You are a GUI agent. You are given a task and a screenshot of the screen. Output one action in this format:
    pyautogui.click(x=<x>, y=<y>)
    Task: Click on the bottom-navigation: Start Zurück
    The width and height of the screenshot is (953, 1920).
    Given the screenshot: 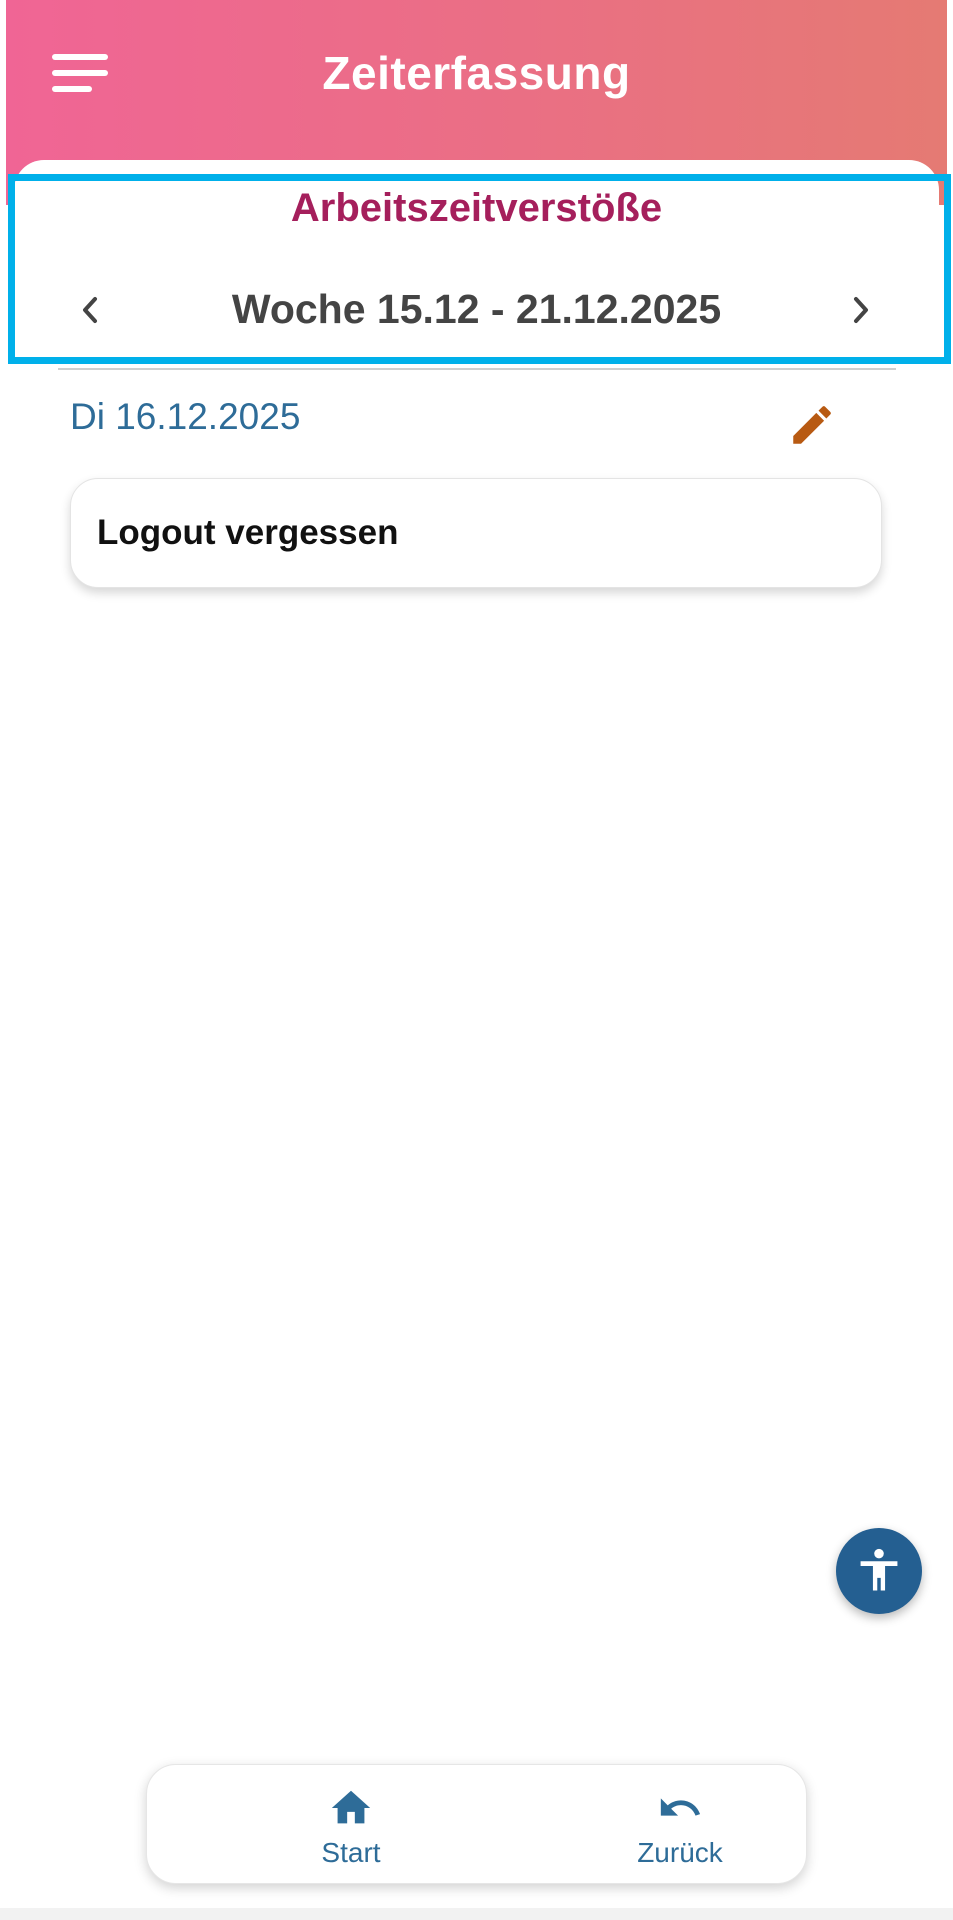 What is the action you would take?
    pyautogui.click(x=476, y=1824)
    